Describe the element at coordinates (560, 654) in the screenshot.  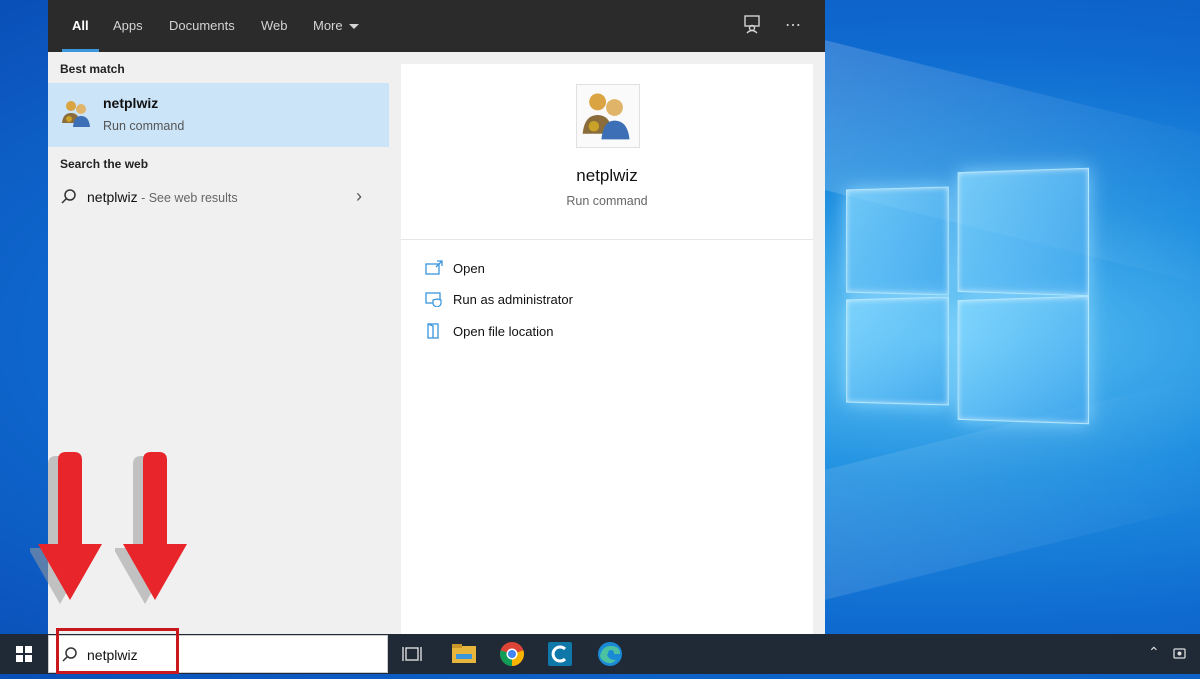
I see `app-icon` at that location.